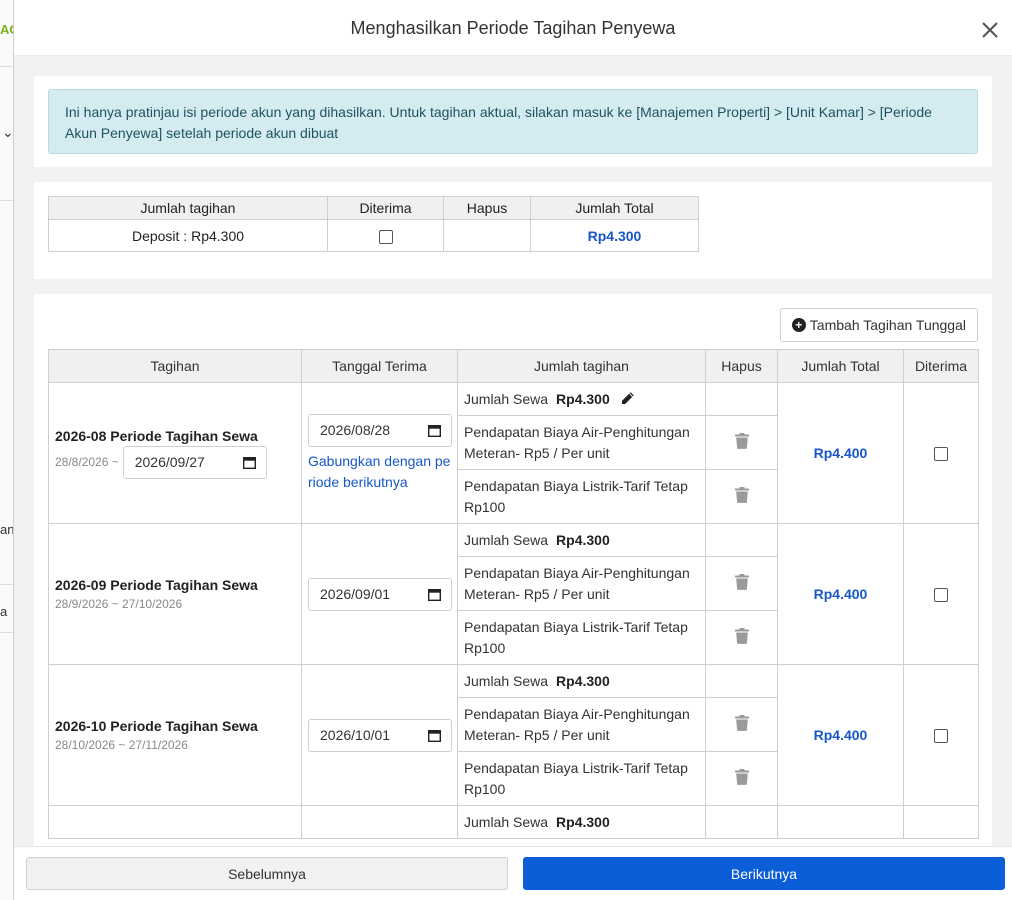 The image size is (1012, 900). What do you see at coordinates (267, 873) in the screenshot?
I see `previous-button: Sebelumnya` at bounding box center [267, 873].